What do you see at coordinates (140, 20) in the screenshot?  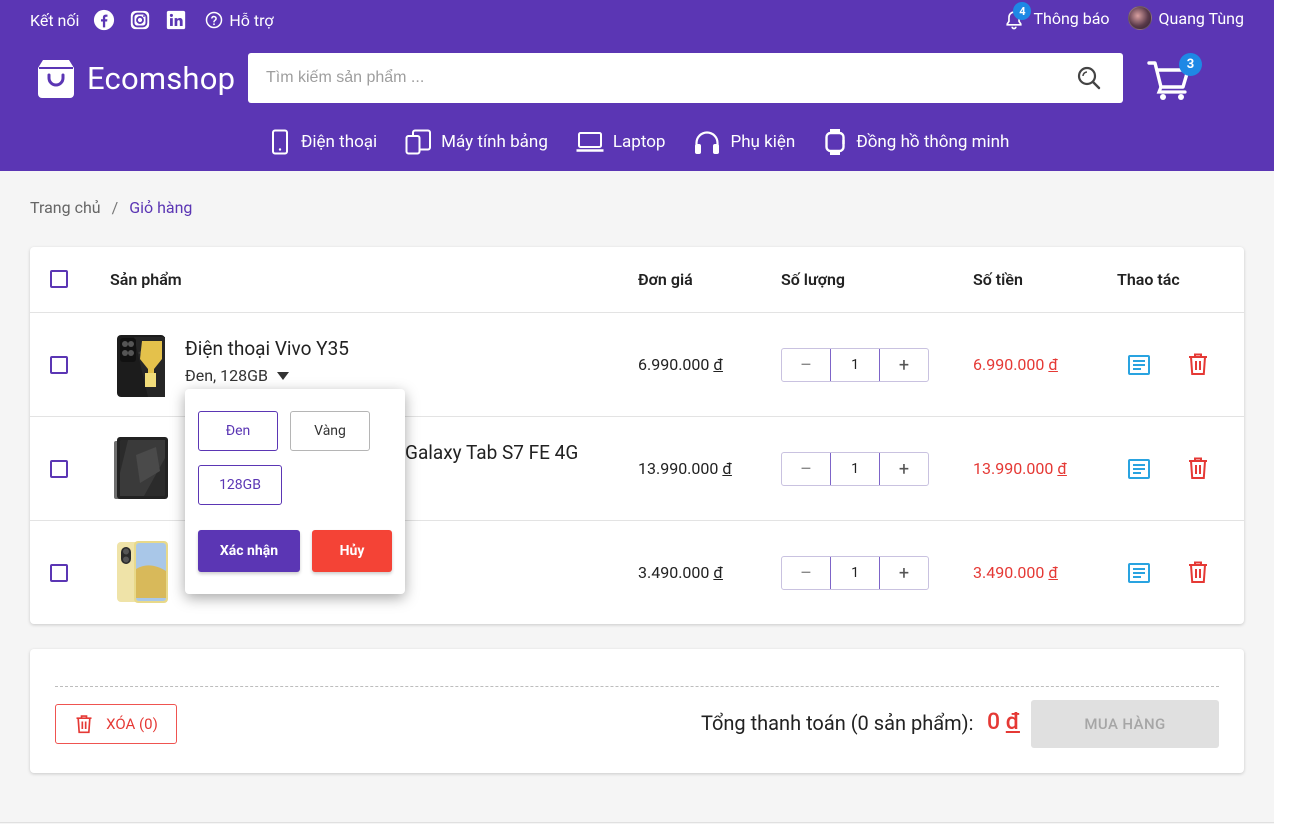 I see `instagram-icon` at bounding box center [140, 20].